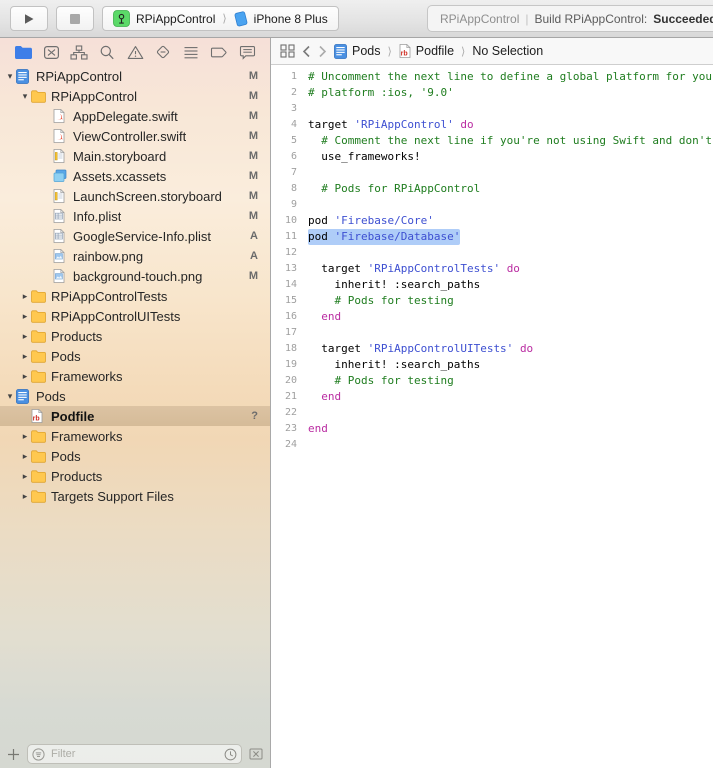 The width and height of the screenshot is (713, 768). Describe the element at coordinates (426, 51) in the screenshot. I see `breadcrumb-file: rb Podfile` at that location.